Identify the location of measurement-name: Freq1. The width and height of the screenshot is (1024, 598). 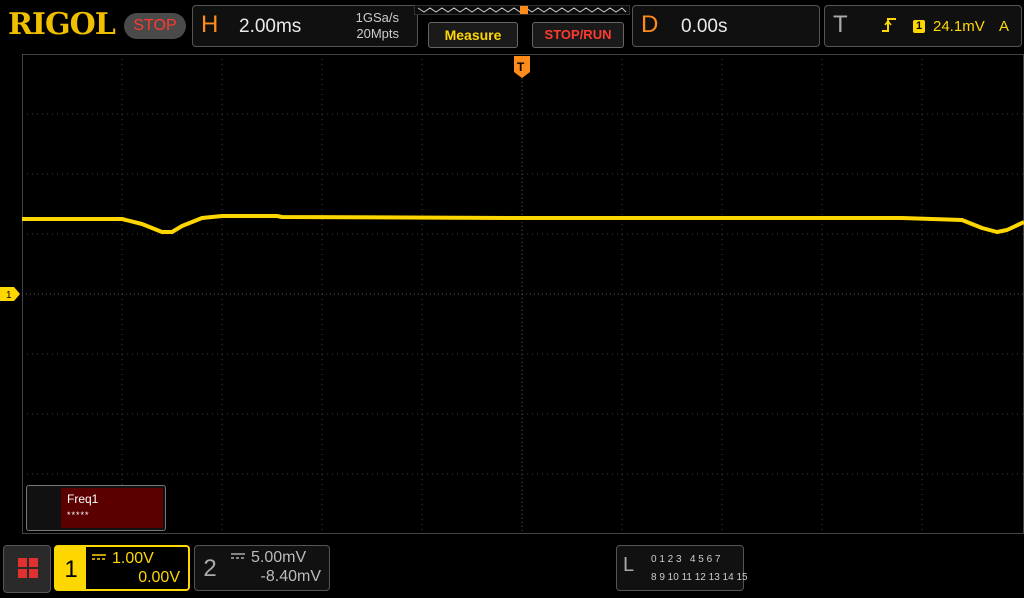
(83, 499).